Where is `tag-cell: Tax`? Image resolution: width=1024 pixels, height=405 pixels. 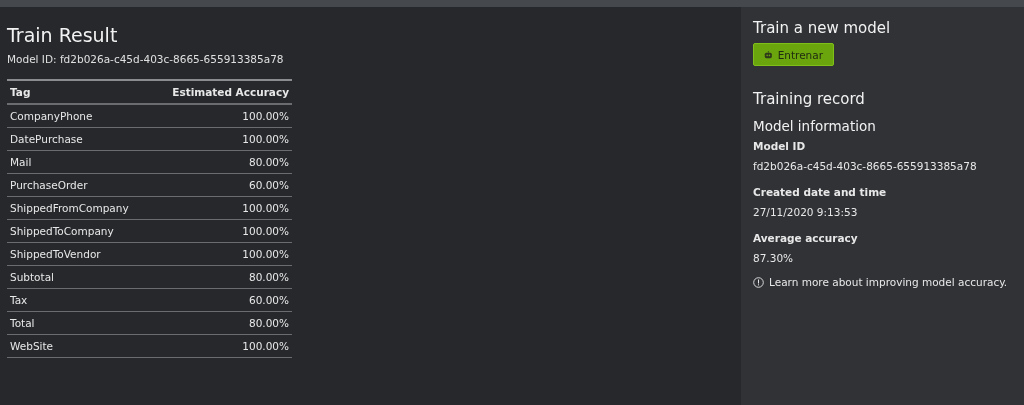
tag-cell: Tax is located at coordinates (19, 300).